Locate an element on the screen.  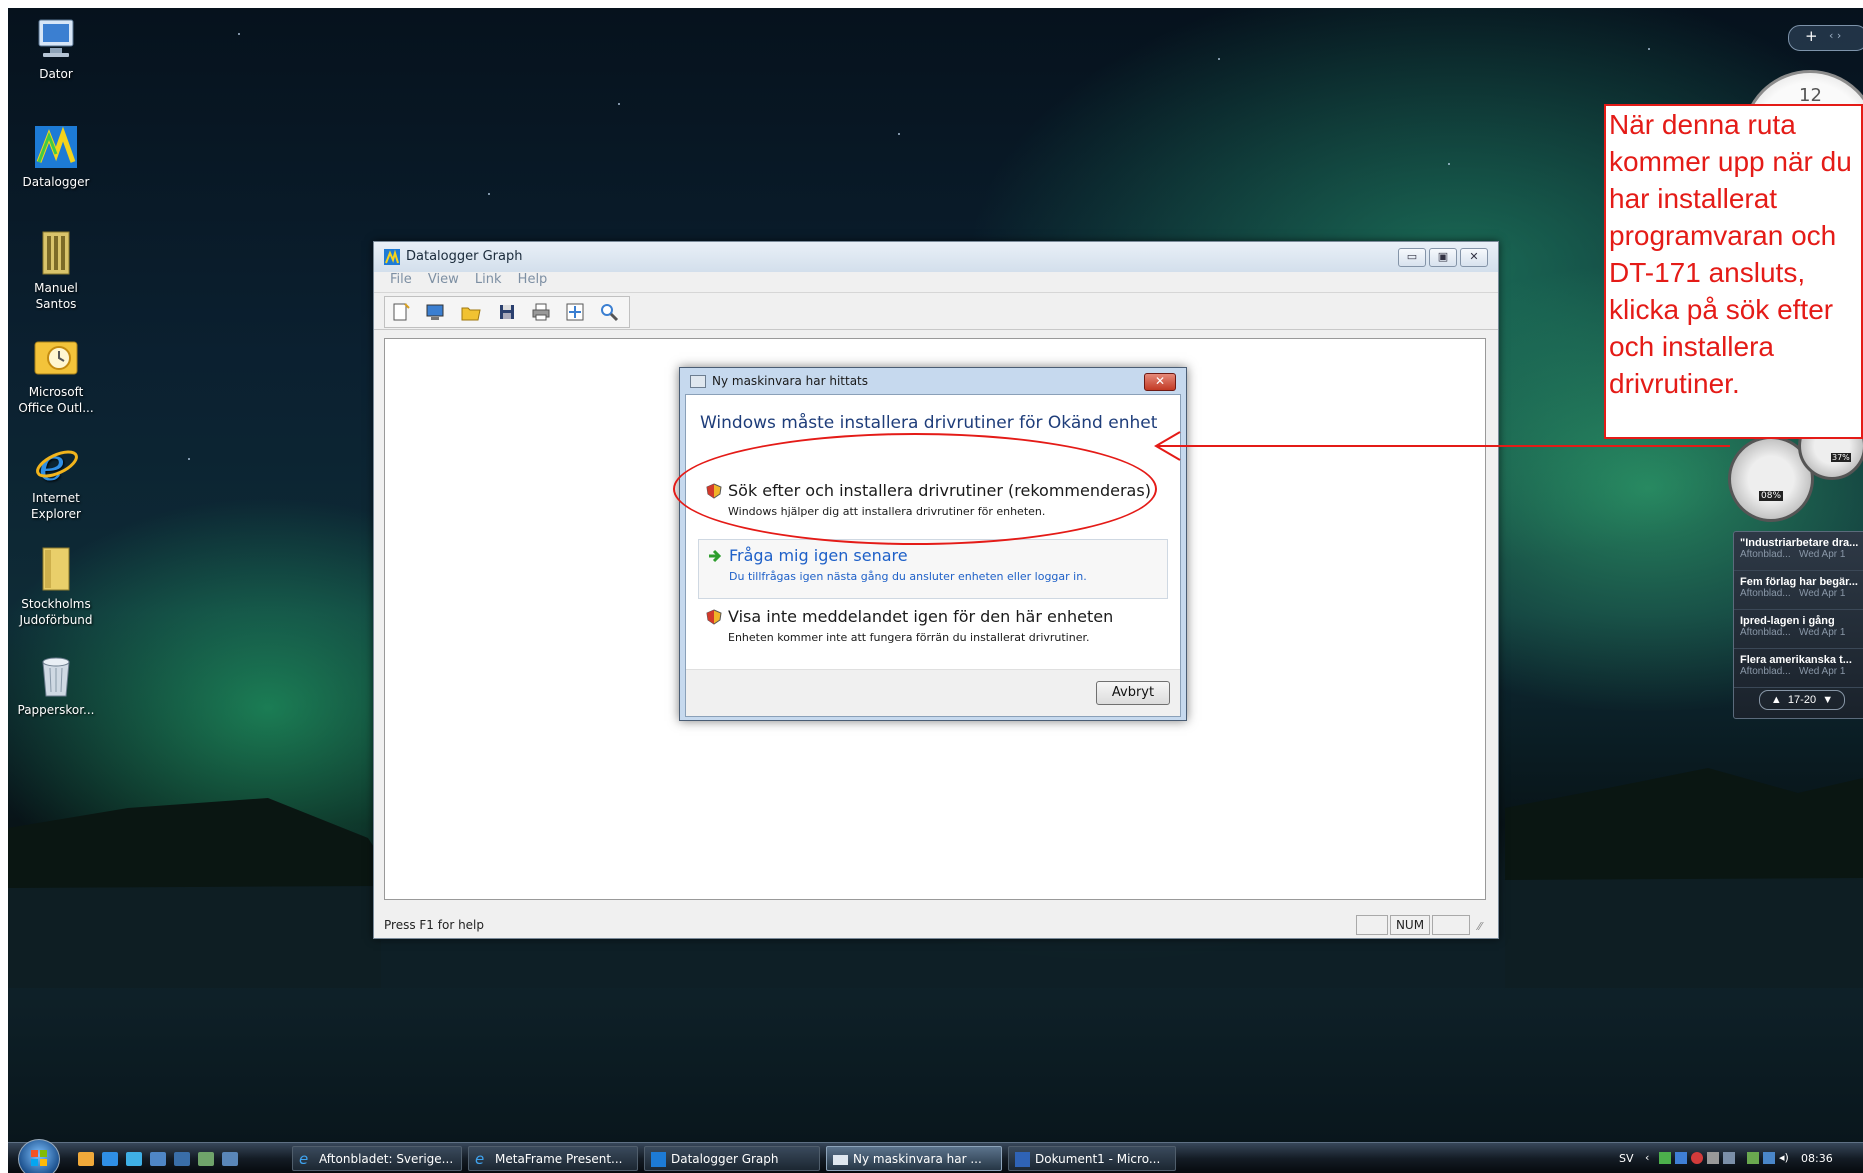
menu-help: Help is located at coordinates (533, 279).